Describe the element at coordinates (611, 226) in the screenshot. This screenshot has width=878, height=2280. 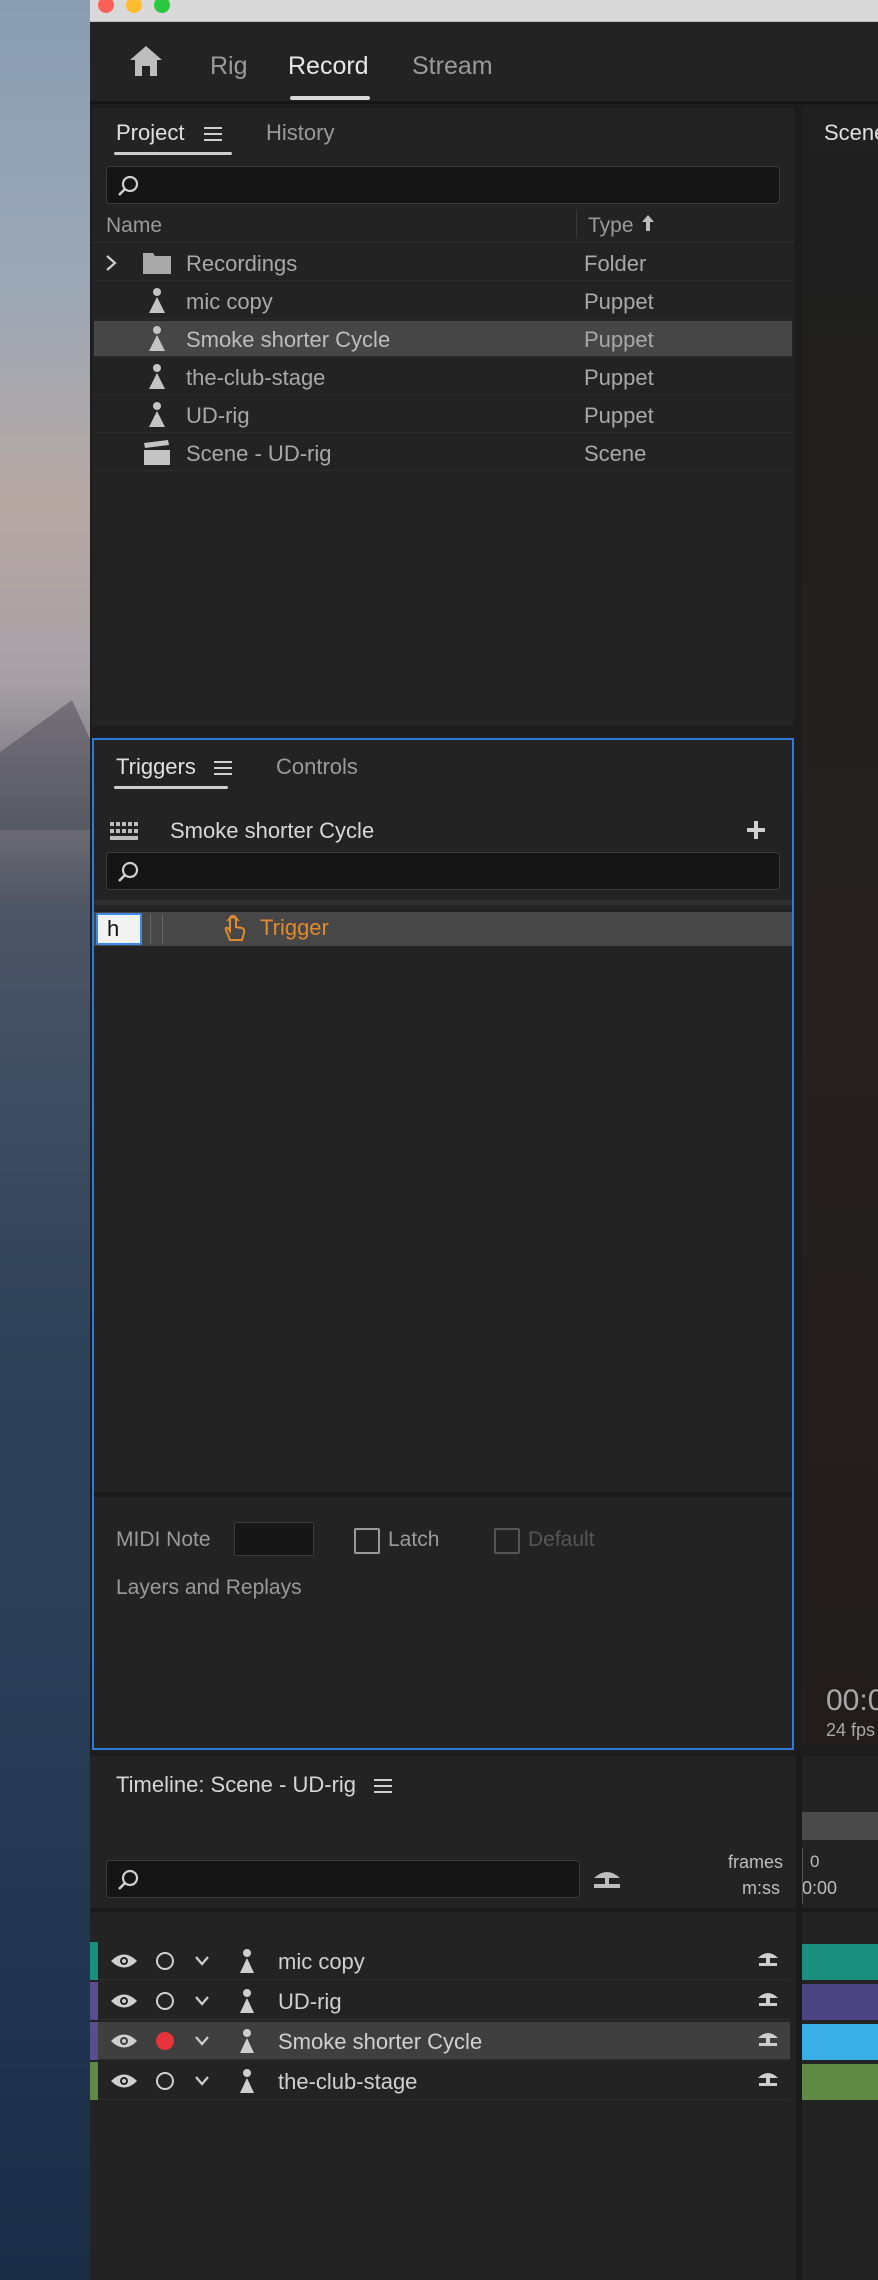
I see `column-header-type: Type` at that location.